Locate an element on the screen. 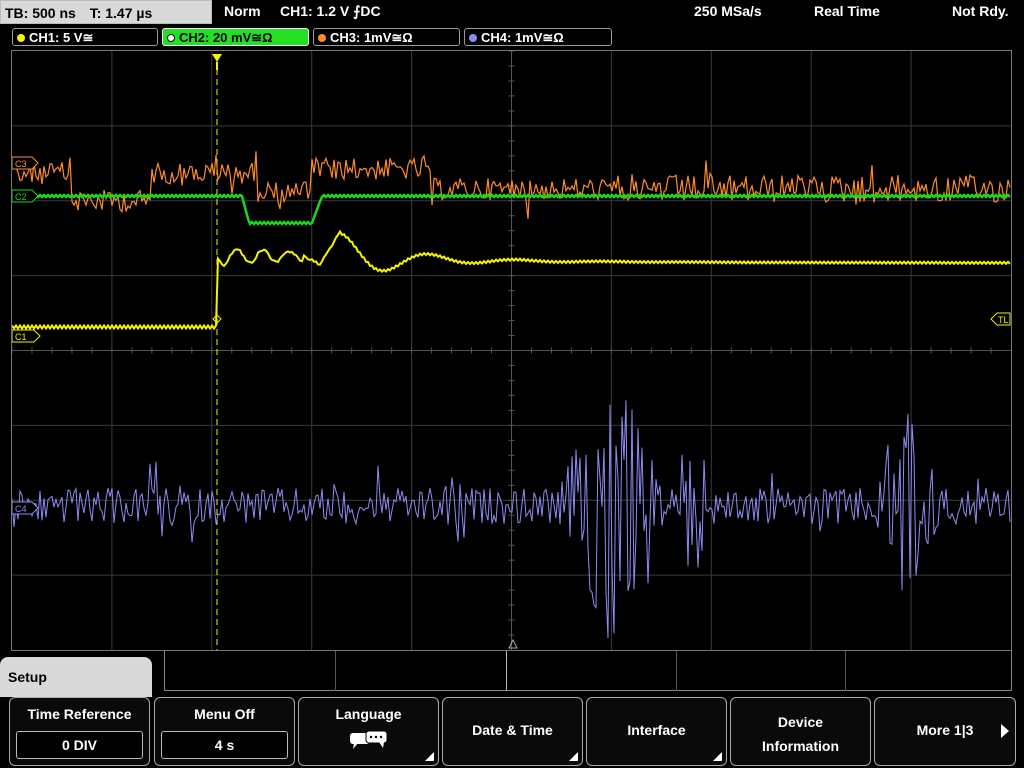 The height and width of the screenshot is (768, 1024). trigger-mode: Norm is located at coordinates (242, 11).